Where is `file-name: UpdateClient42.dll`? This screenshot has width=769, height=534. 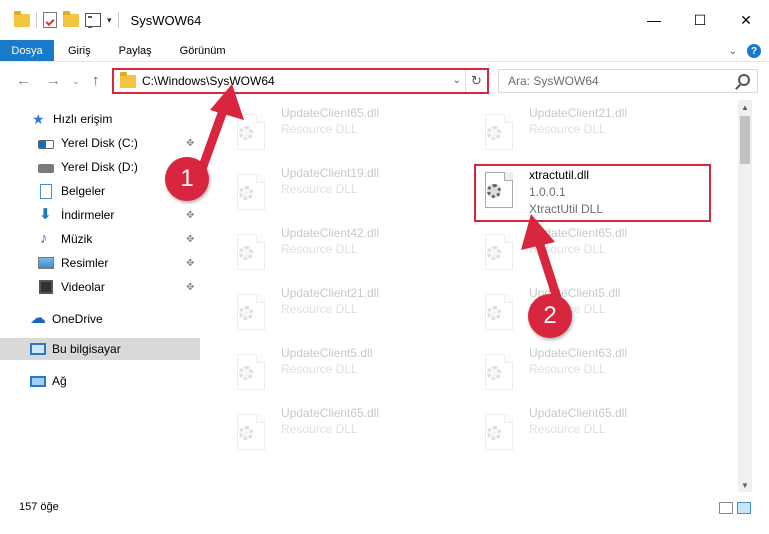
file-name: UpdateClient42.dll is located at coordinates (330, 233).